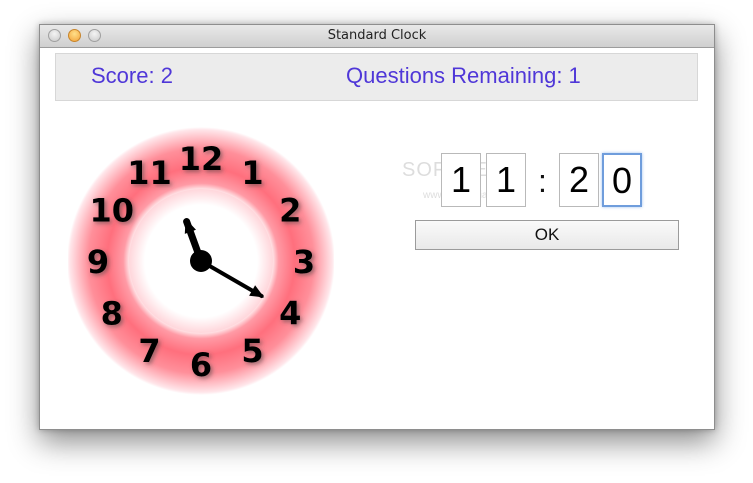 The height and width of the screenshot is (483, 753). I want to click on clock-number-4: 4, so click(290, 314).